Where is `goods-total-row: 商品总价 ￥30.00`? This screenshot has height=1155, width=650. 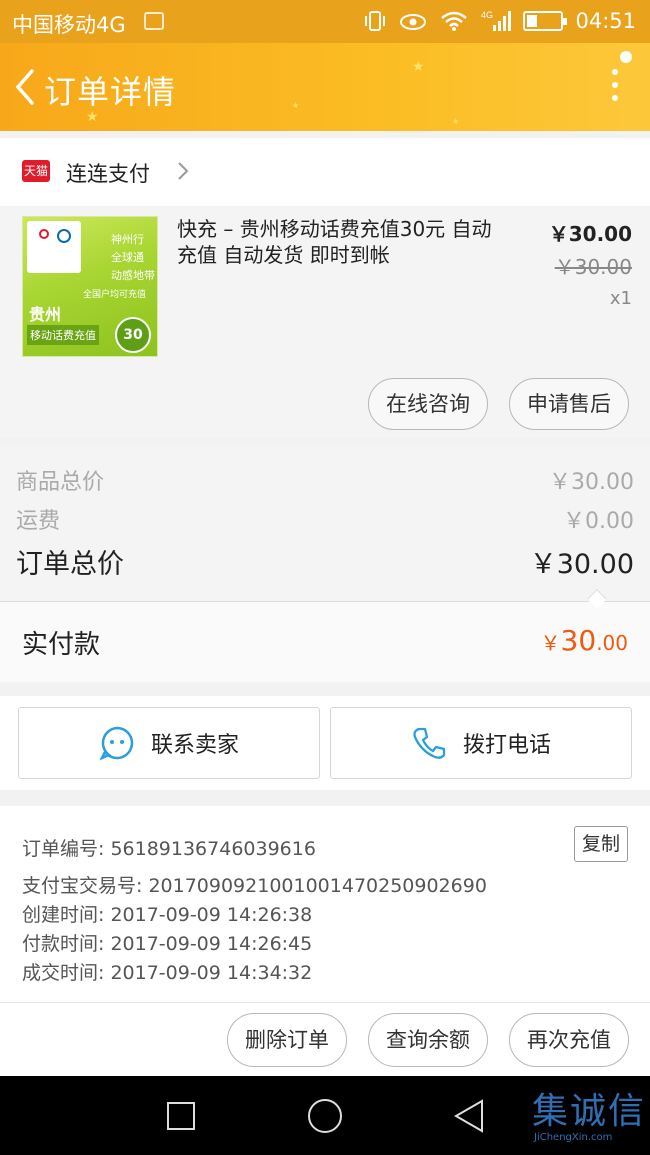
goods-total-row: 商品总价 ￥30.00 is located at coordinates (325, 480).